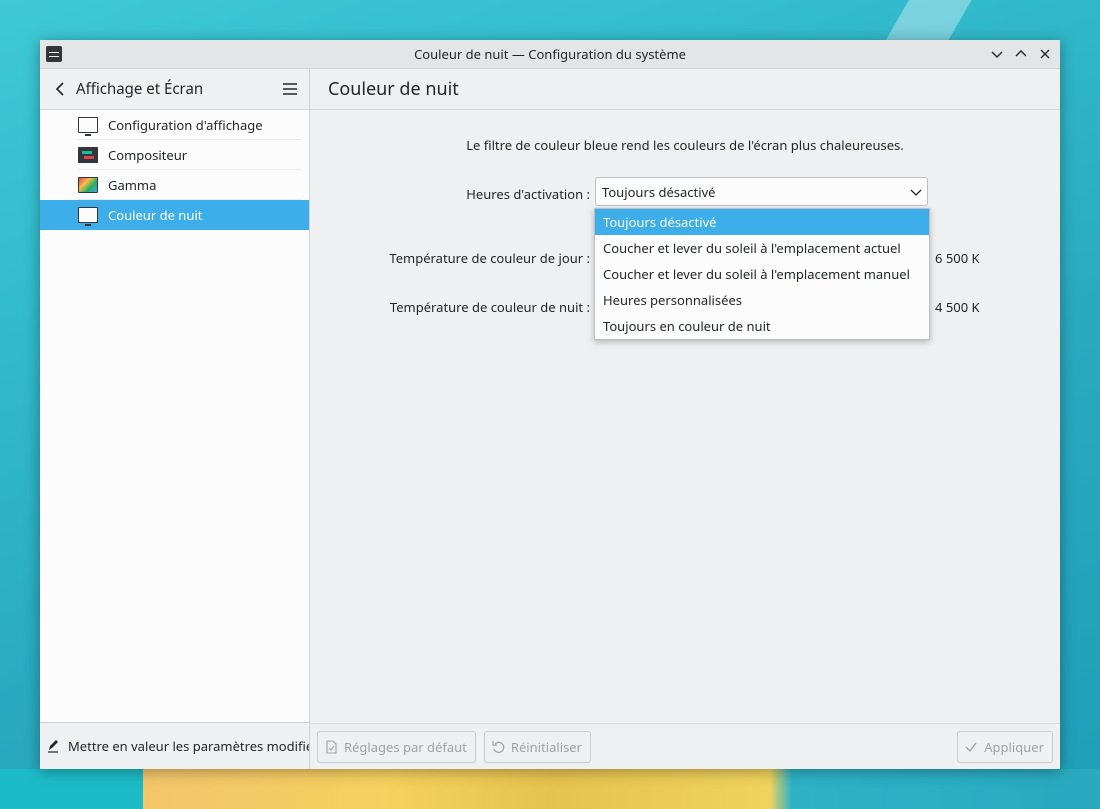 The width and height of the screenshot is (1100, 809). I want to click on document-defaults-icon, so click(331, 746).